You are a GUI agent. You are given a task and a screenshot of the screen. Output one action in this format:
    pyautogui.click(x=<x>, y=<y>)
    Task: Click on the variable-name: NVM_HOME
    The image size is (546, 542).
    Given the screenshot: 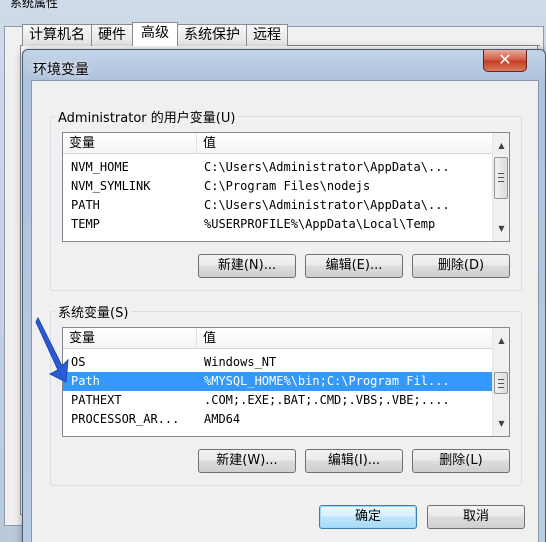 What is the action you would take?
    pyautogui.click(x=100, y=167)
    